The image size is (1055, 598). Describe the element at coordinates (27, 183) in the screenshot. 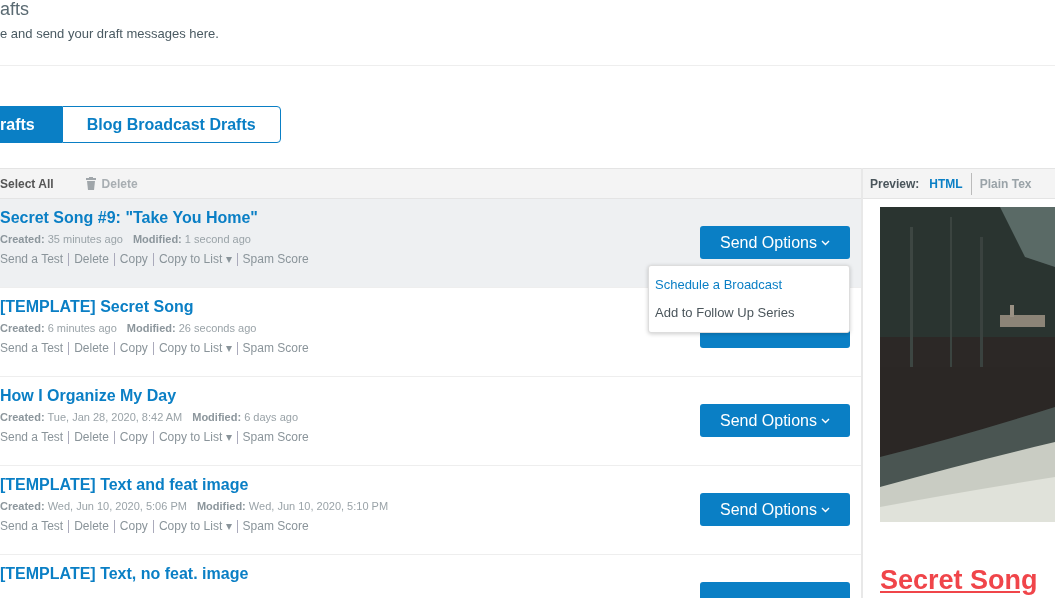

I see `select-all-link: Select All` at that location.